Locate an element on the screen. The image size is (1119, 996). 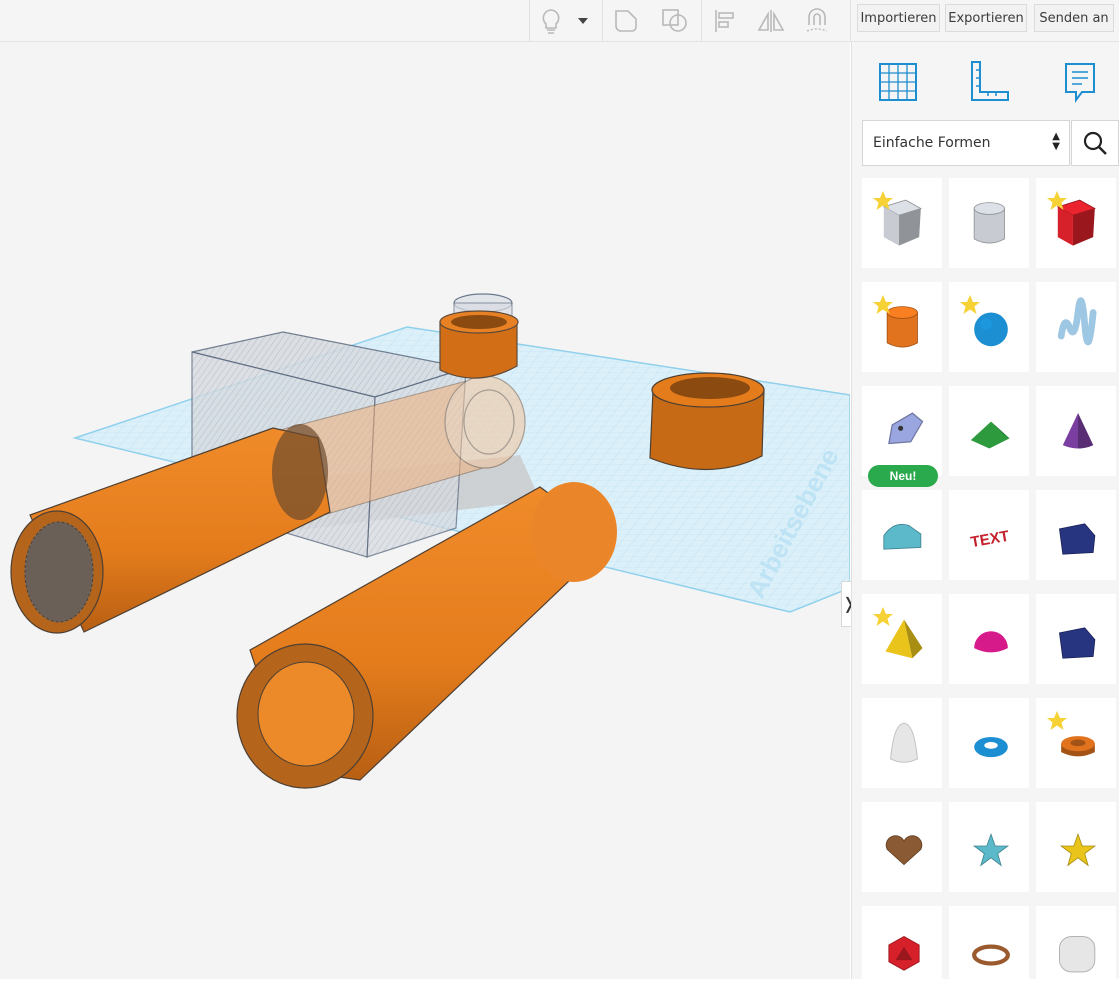
shape-tile-icosahedron is located at coordinates (902, 951).